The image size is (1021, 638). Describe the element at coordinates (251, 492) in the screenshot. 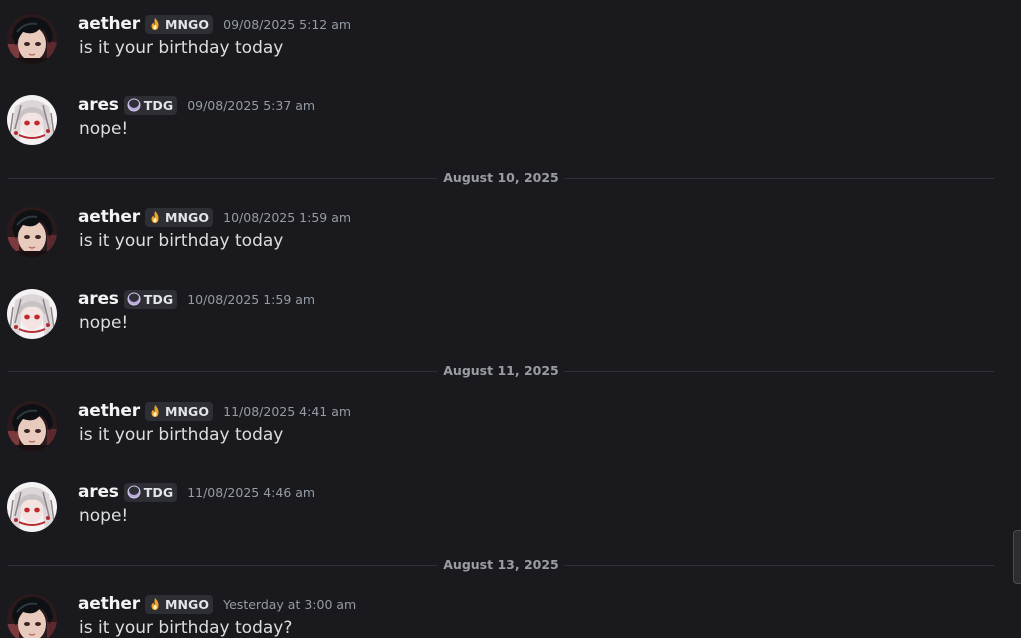

I see `message-timestamp: 11/08/2025 4:46 am` at that location.